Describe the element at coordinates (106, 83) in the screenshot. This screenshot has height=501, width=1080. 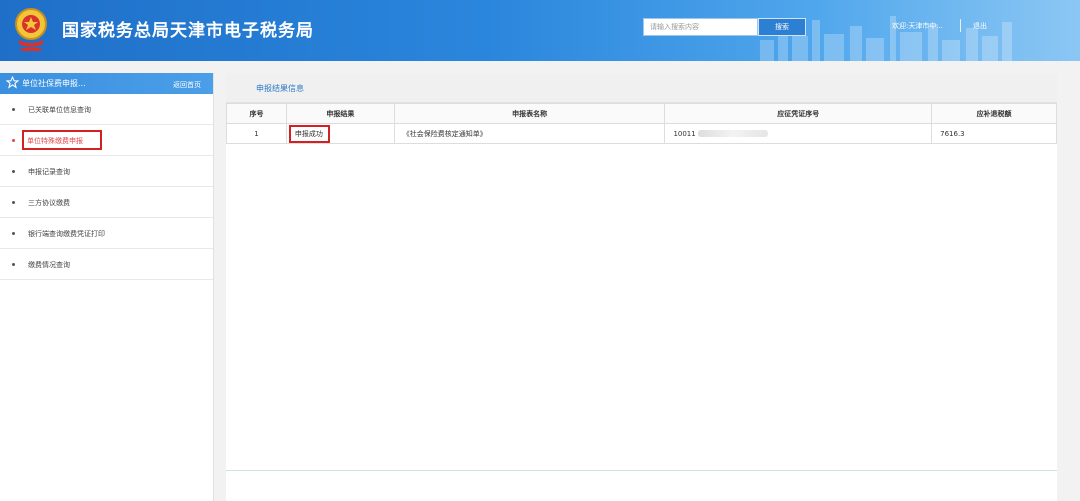
I see `sidebar-header: 单位社保费申报... 返回首页` at that location.